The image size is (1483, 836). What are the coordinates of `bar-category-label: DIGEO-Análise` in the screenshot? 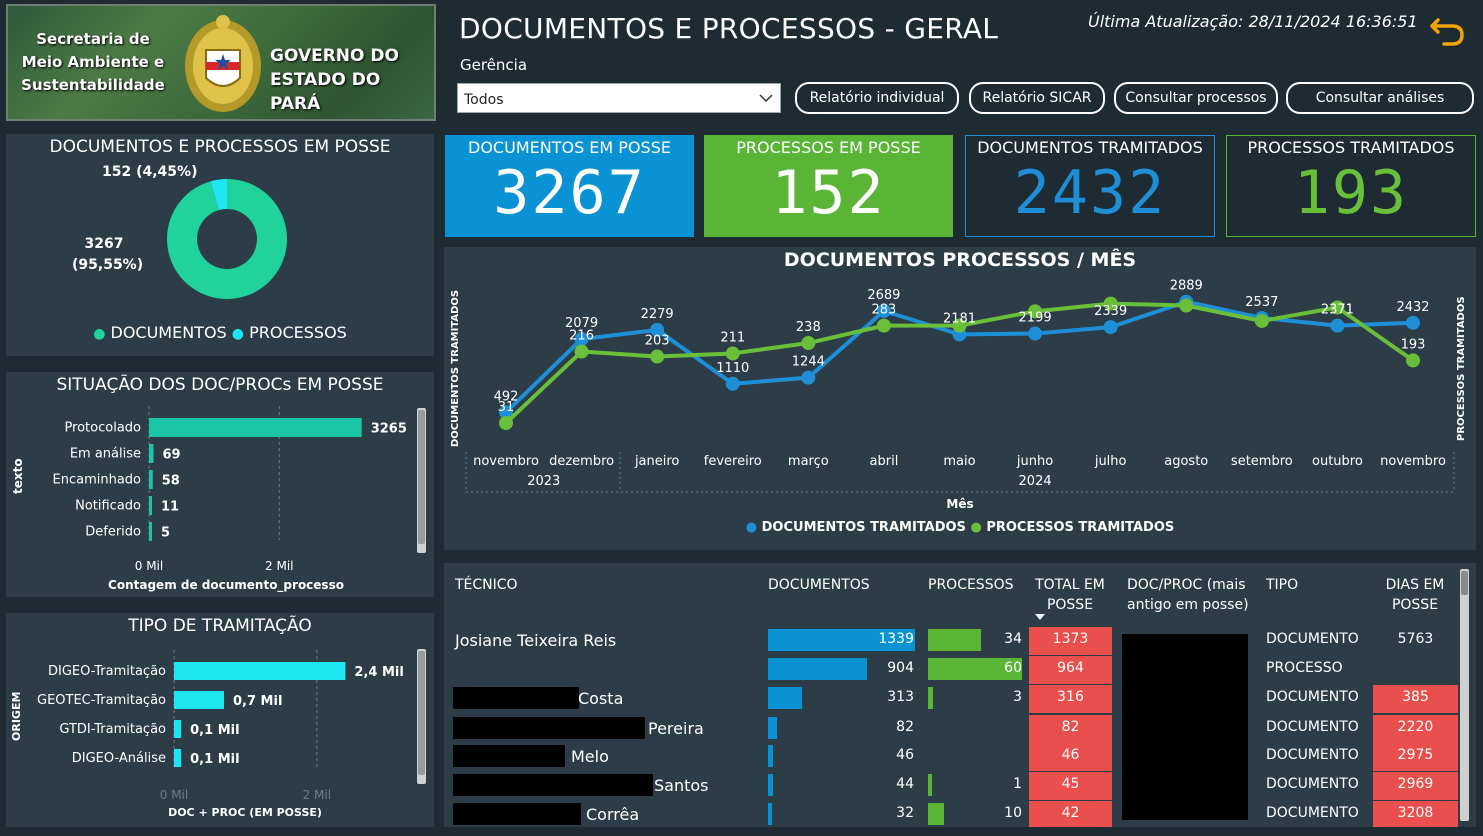 It's located at (119, 758).